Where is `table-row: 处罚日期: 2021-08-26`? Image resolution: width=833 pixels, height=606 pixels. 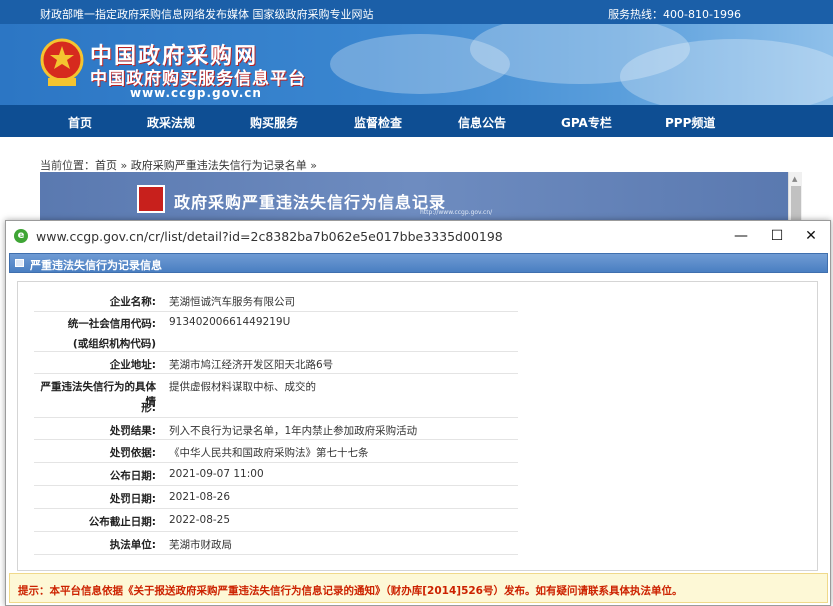 table-row: 处罚日期: 2021-08-26 is located at coordinates (276, 497).